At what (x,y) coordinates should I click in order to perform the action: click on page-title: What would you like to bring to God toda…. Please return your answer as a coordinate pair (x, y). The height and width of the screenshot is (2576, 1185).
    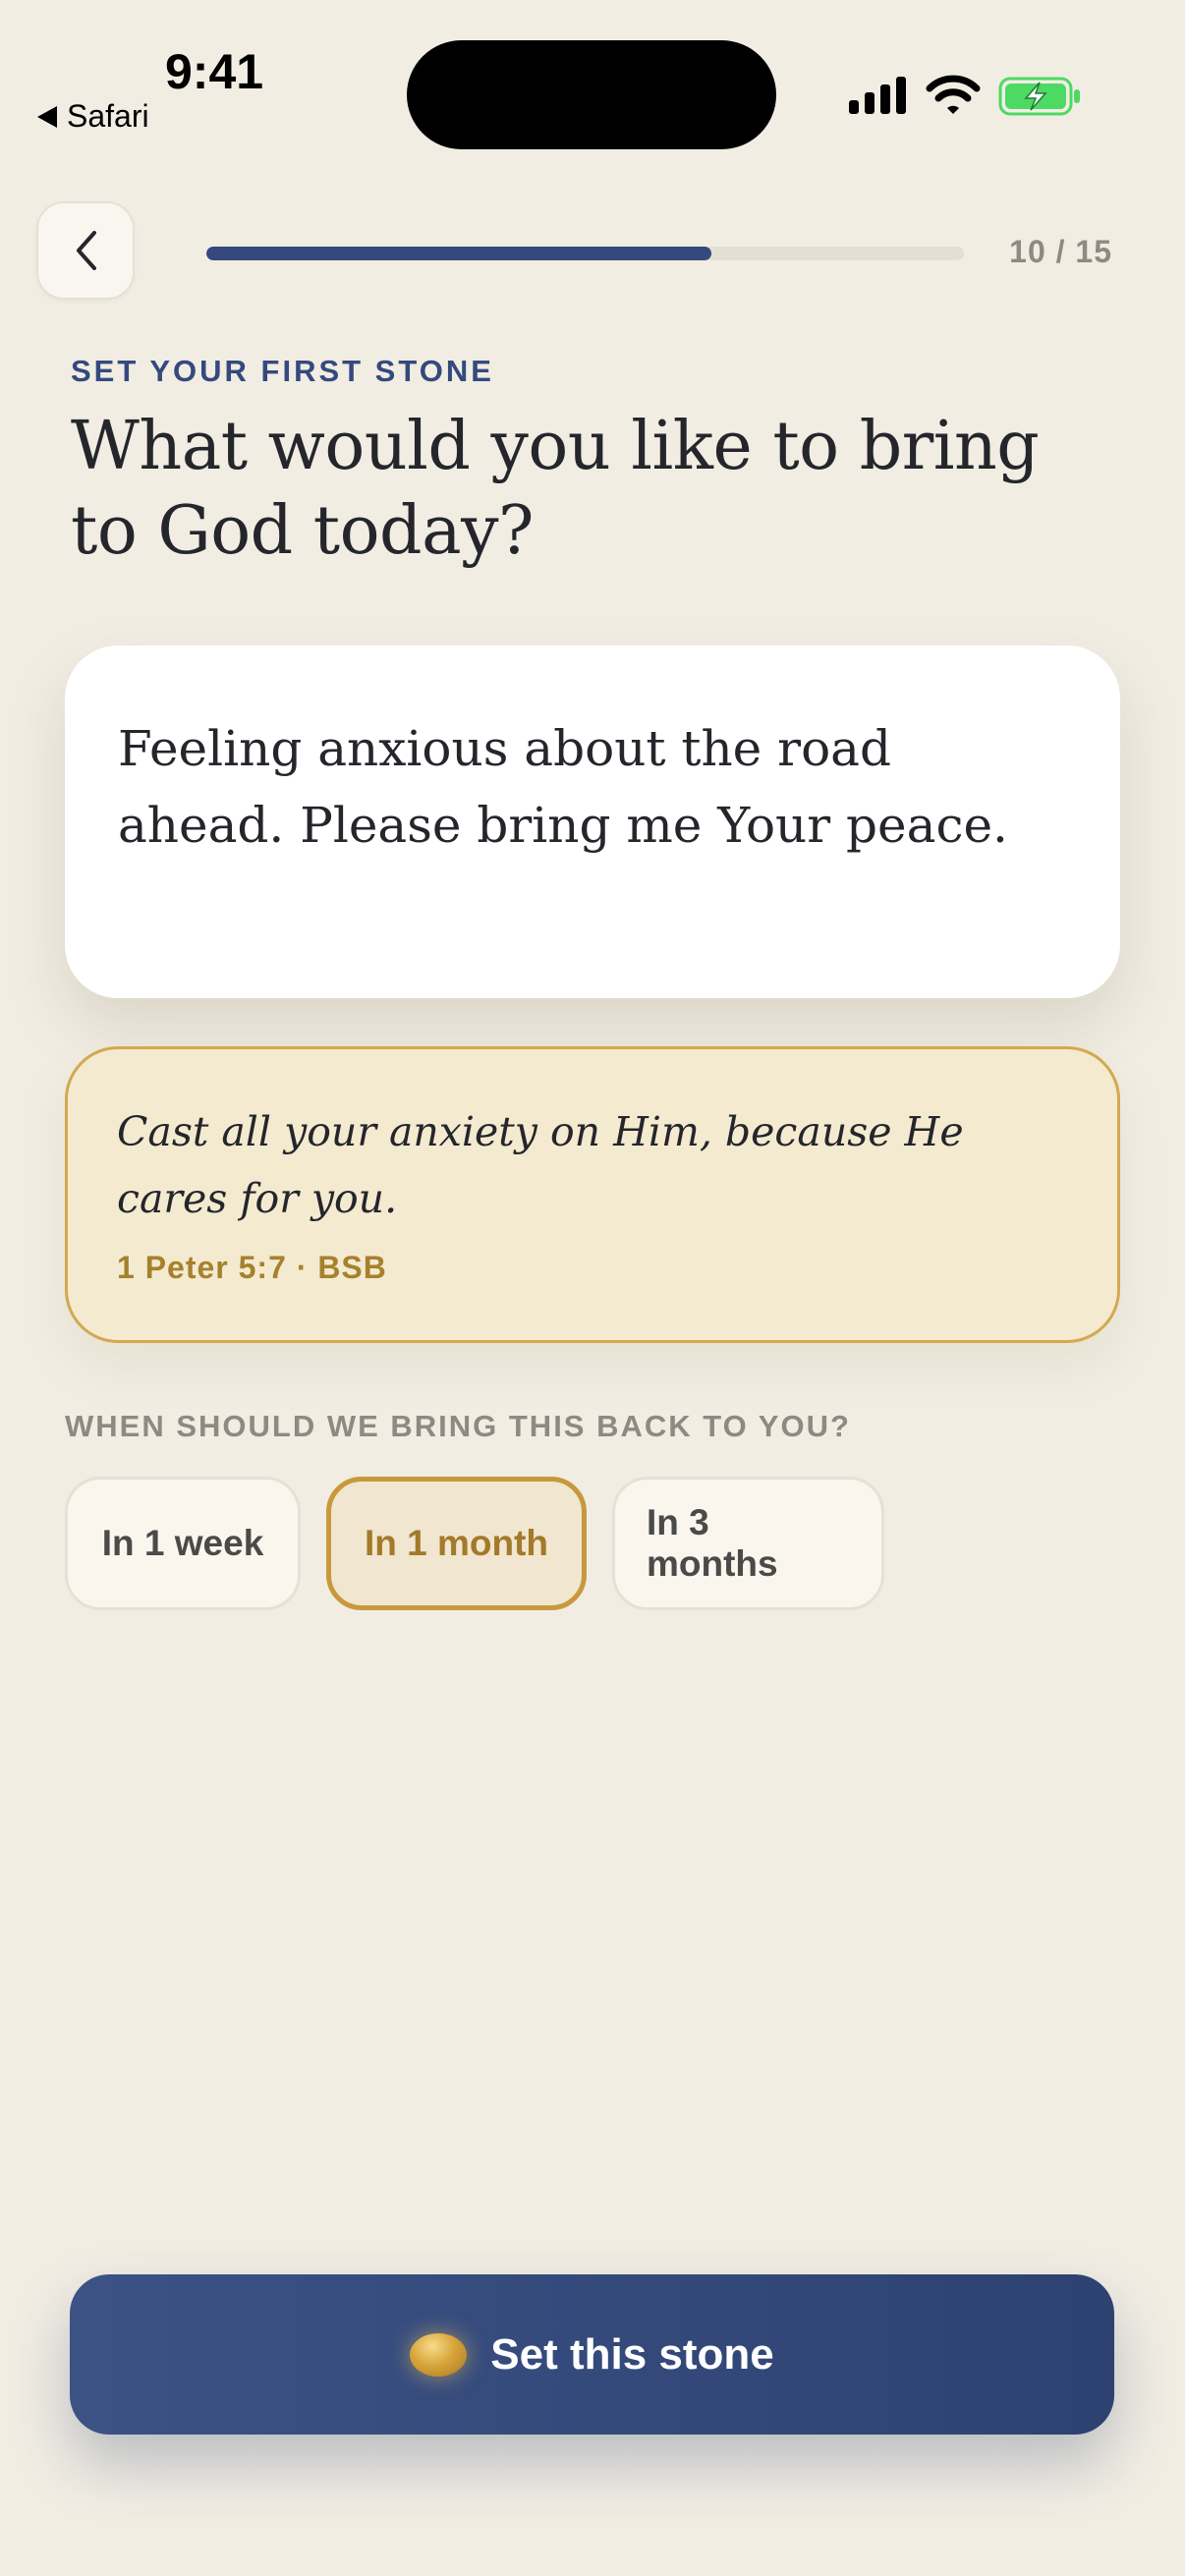
    Looking at the image, I should click on (556, 489).